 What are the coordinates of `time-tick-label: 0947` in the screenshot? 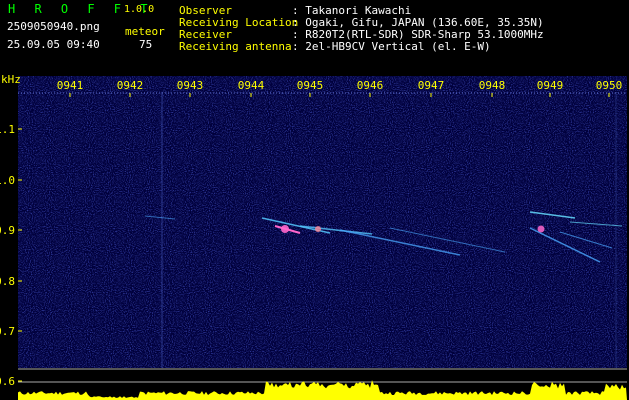 It's located at (431, 85).